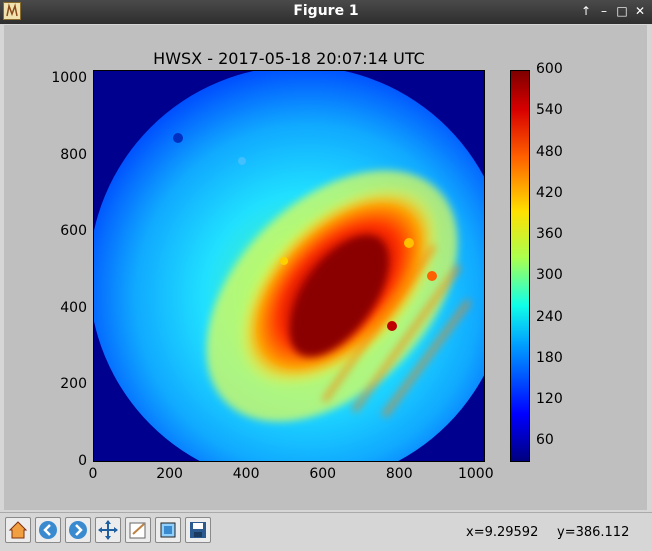  What do you see at coordinates (73, 384) in the screenshot?
I see `y-tick-label: 200` at bounding box center [73, 384].